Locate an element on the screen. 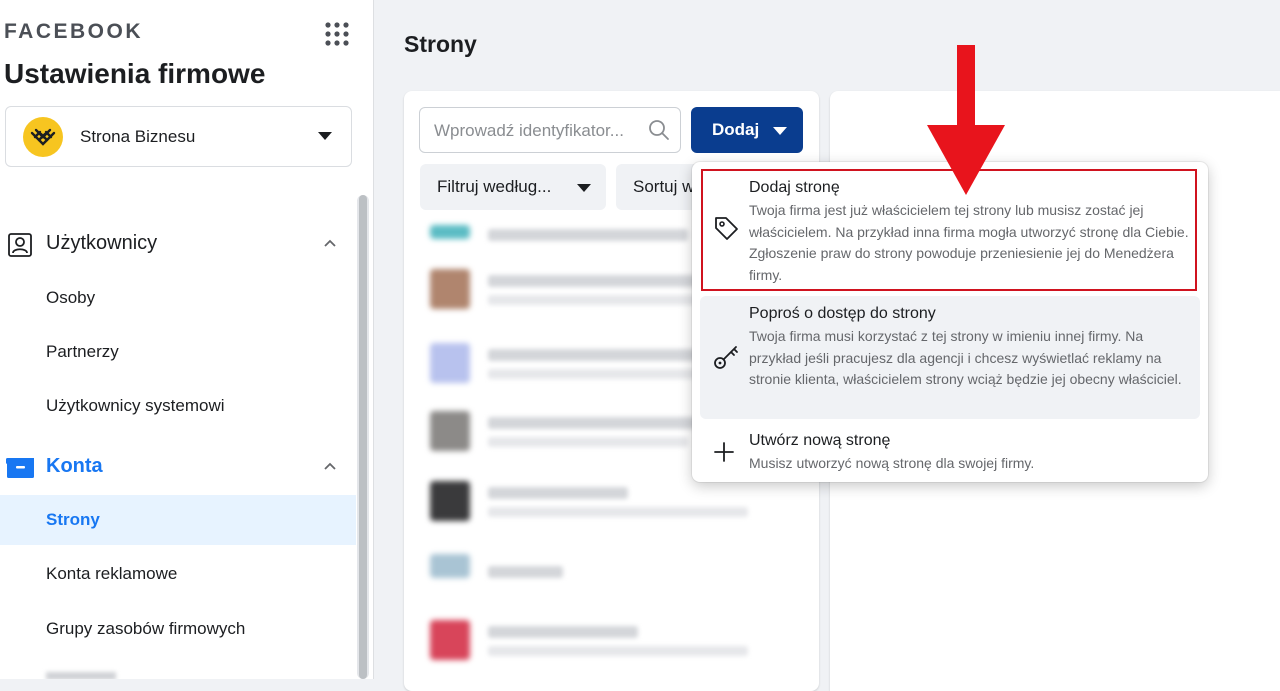 The height and width of the screenshot is (691, 1280). add-button: Dodaj is located at coordinates (747, 130).